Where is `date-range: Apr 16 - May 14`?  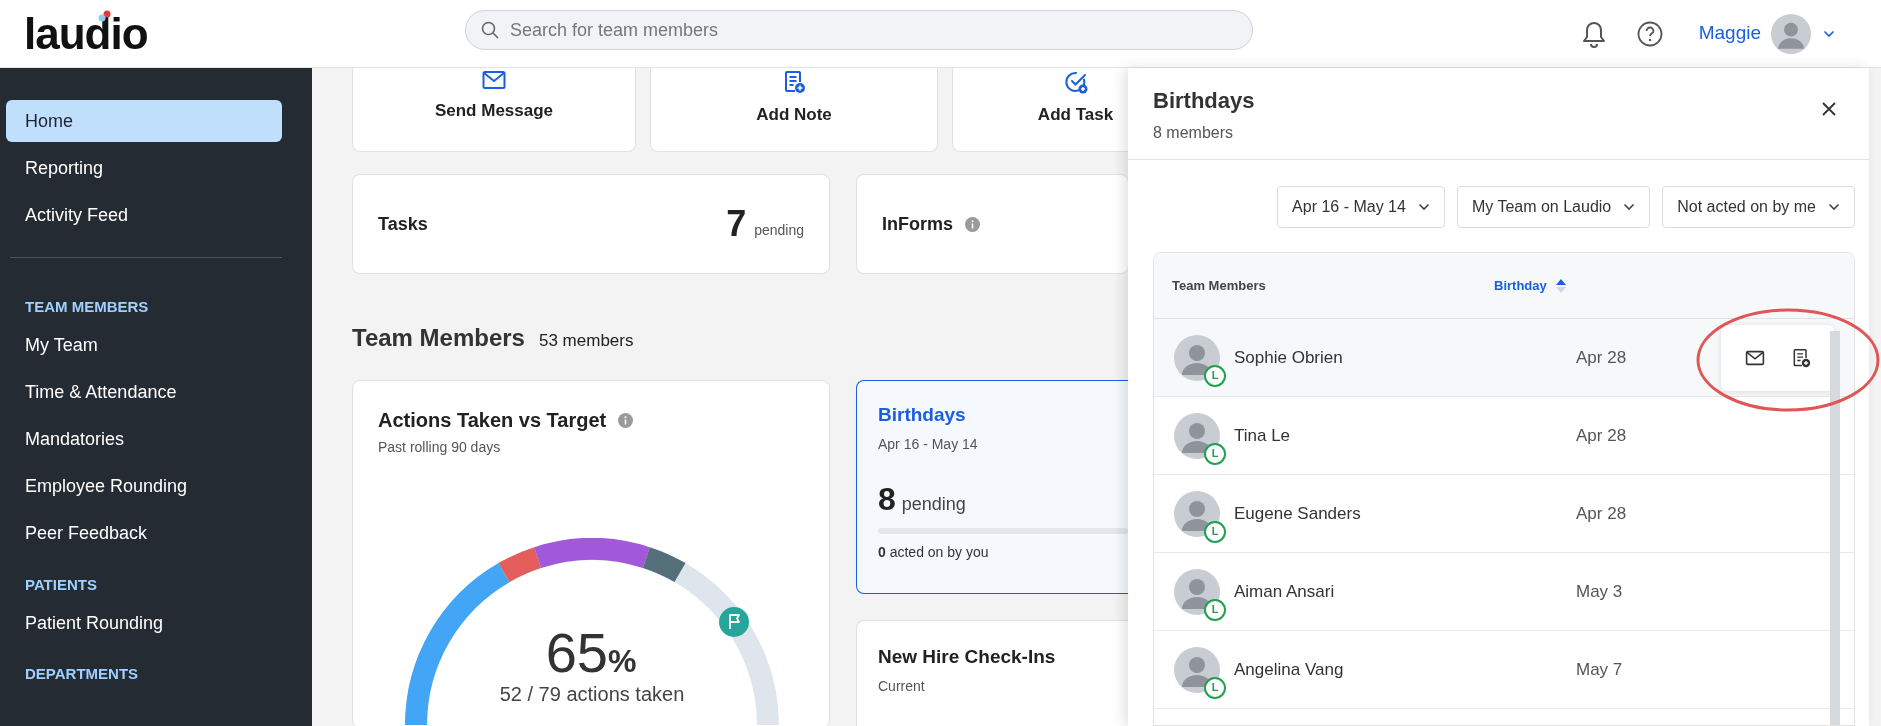
date-range: Apr 16 - May 14 is located at coordinates (928, 444).